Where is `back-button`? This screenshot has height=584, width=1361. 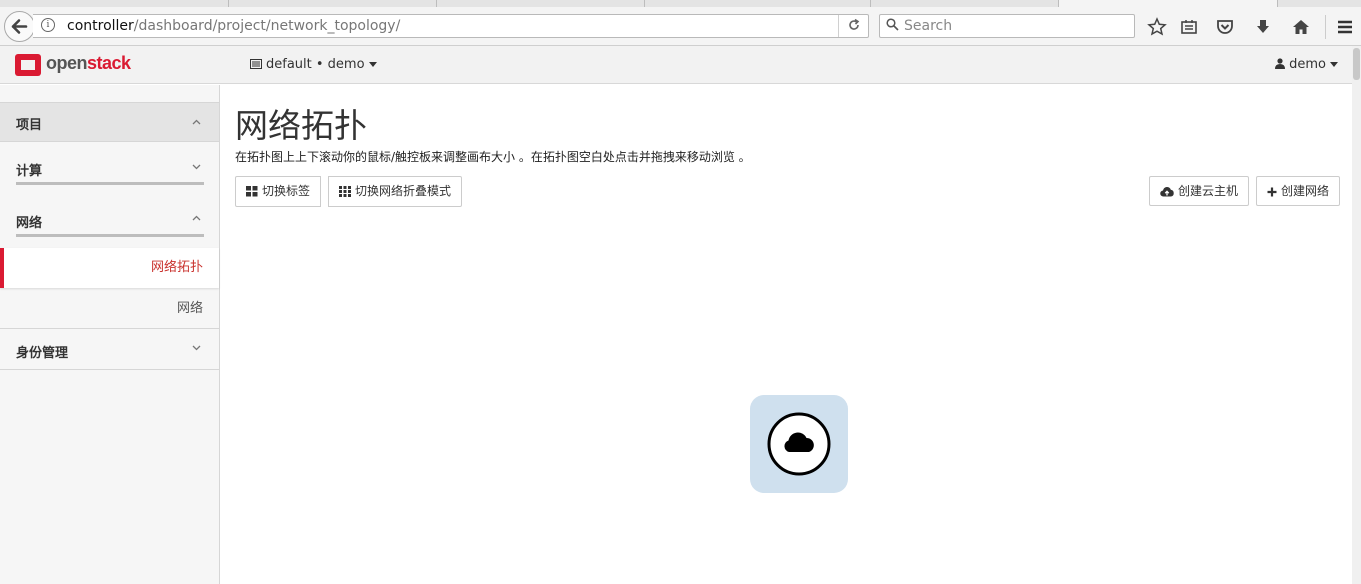
back-button is located at coordinates (19, 26).